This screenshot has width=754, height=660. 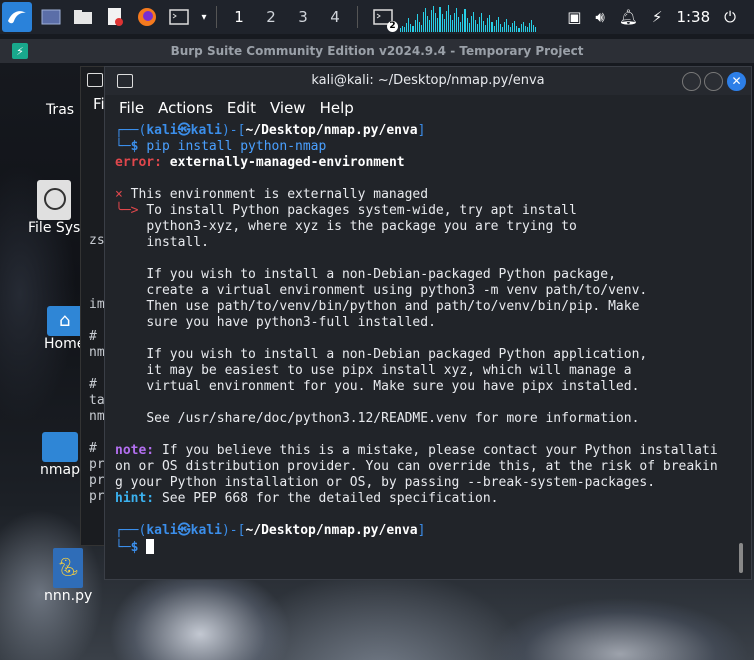 What do you see at coordinates (17, 17) in the screenshot?
I see `kali-menu-icon` at bounding box center [17, 17].